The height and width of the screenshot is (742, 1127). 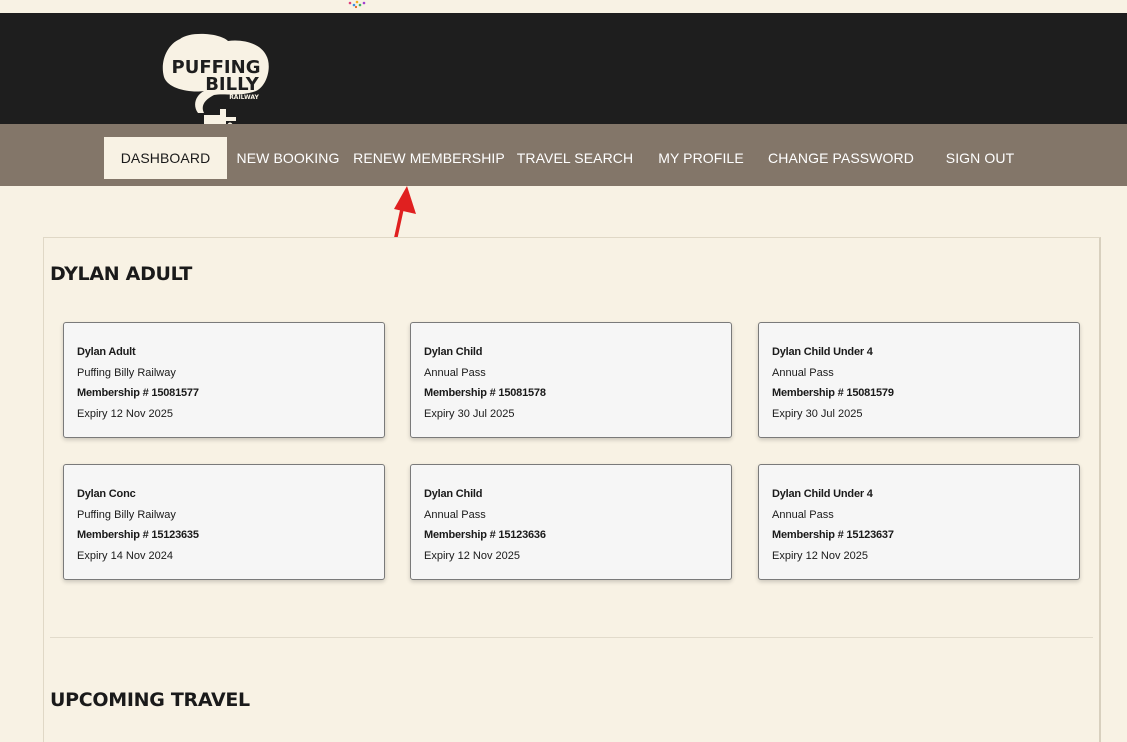 What do you see at coordinates (485, 393) in the screenshot?
I see `membership-number: Membership # 15081578` at bounding box center [485, 393].